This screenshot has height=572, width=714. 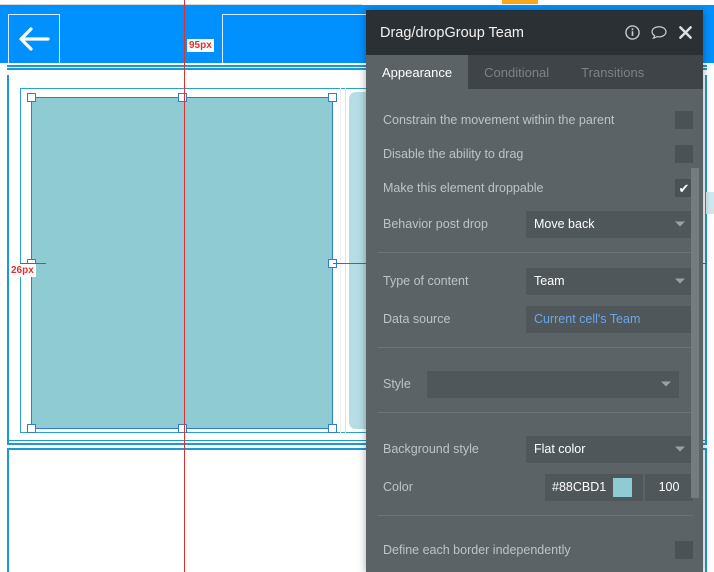 What do you see at coordinates (417, 72) in the screenshot?
I see `tab-appearance: Appearance` at bounding box center [417, 72].